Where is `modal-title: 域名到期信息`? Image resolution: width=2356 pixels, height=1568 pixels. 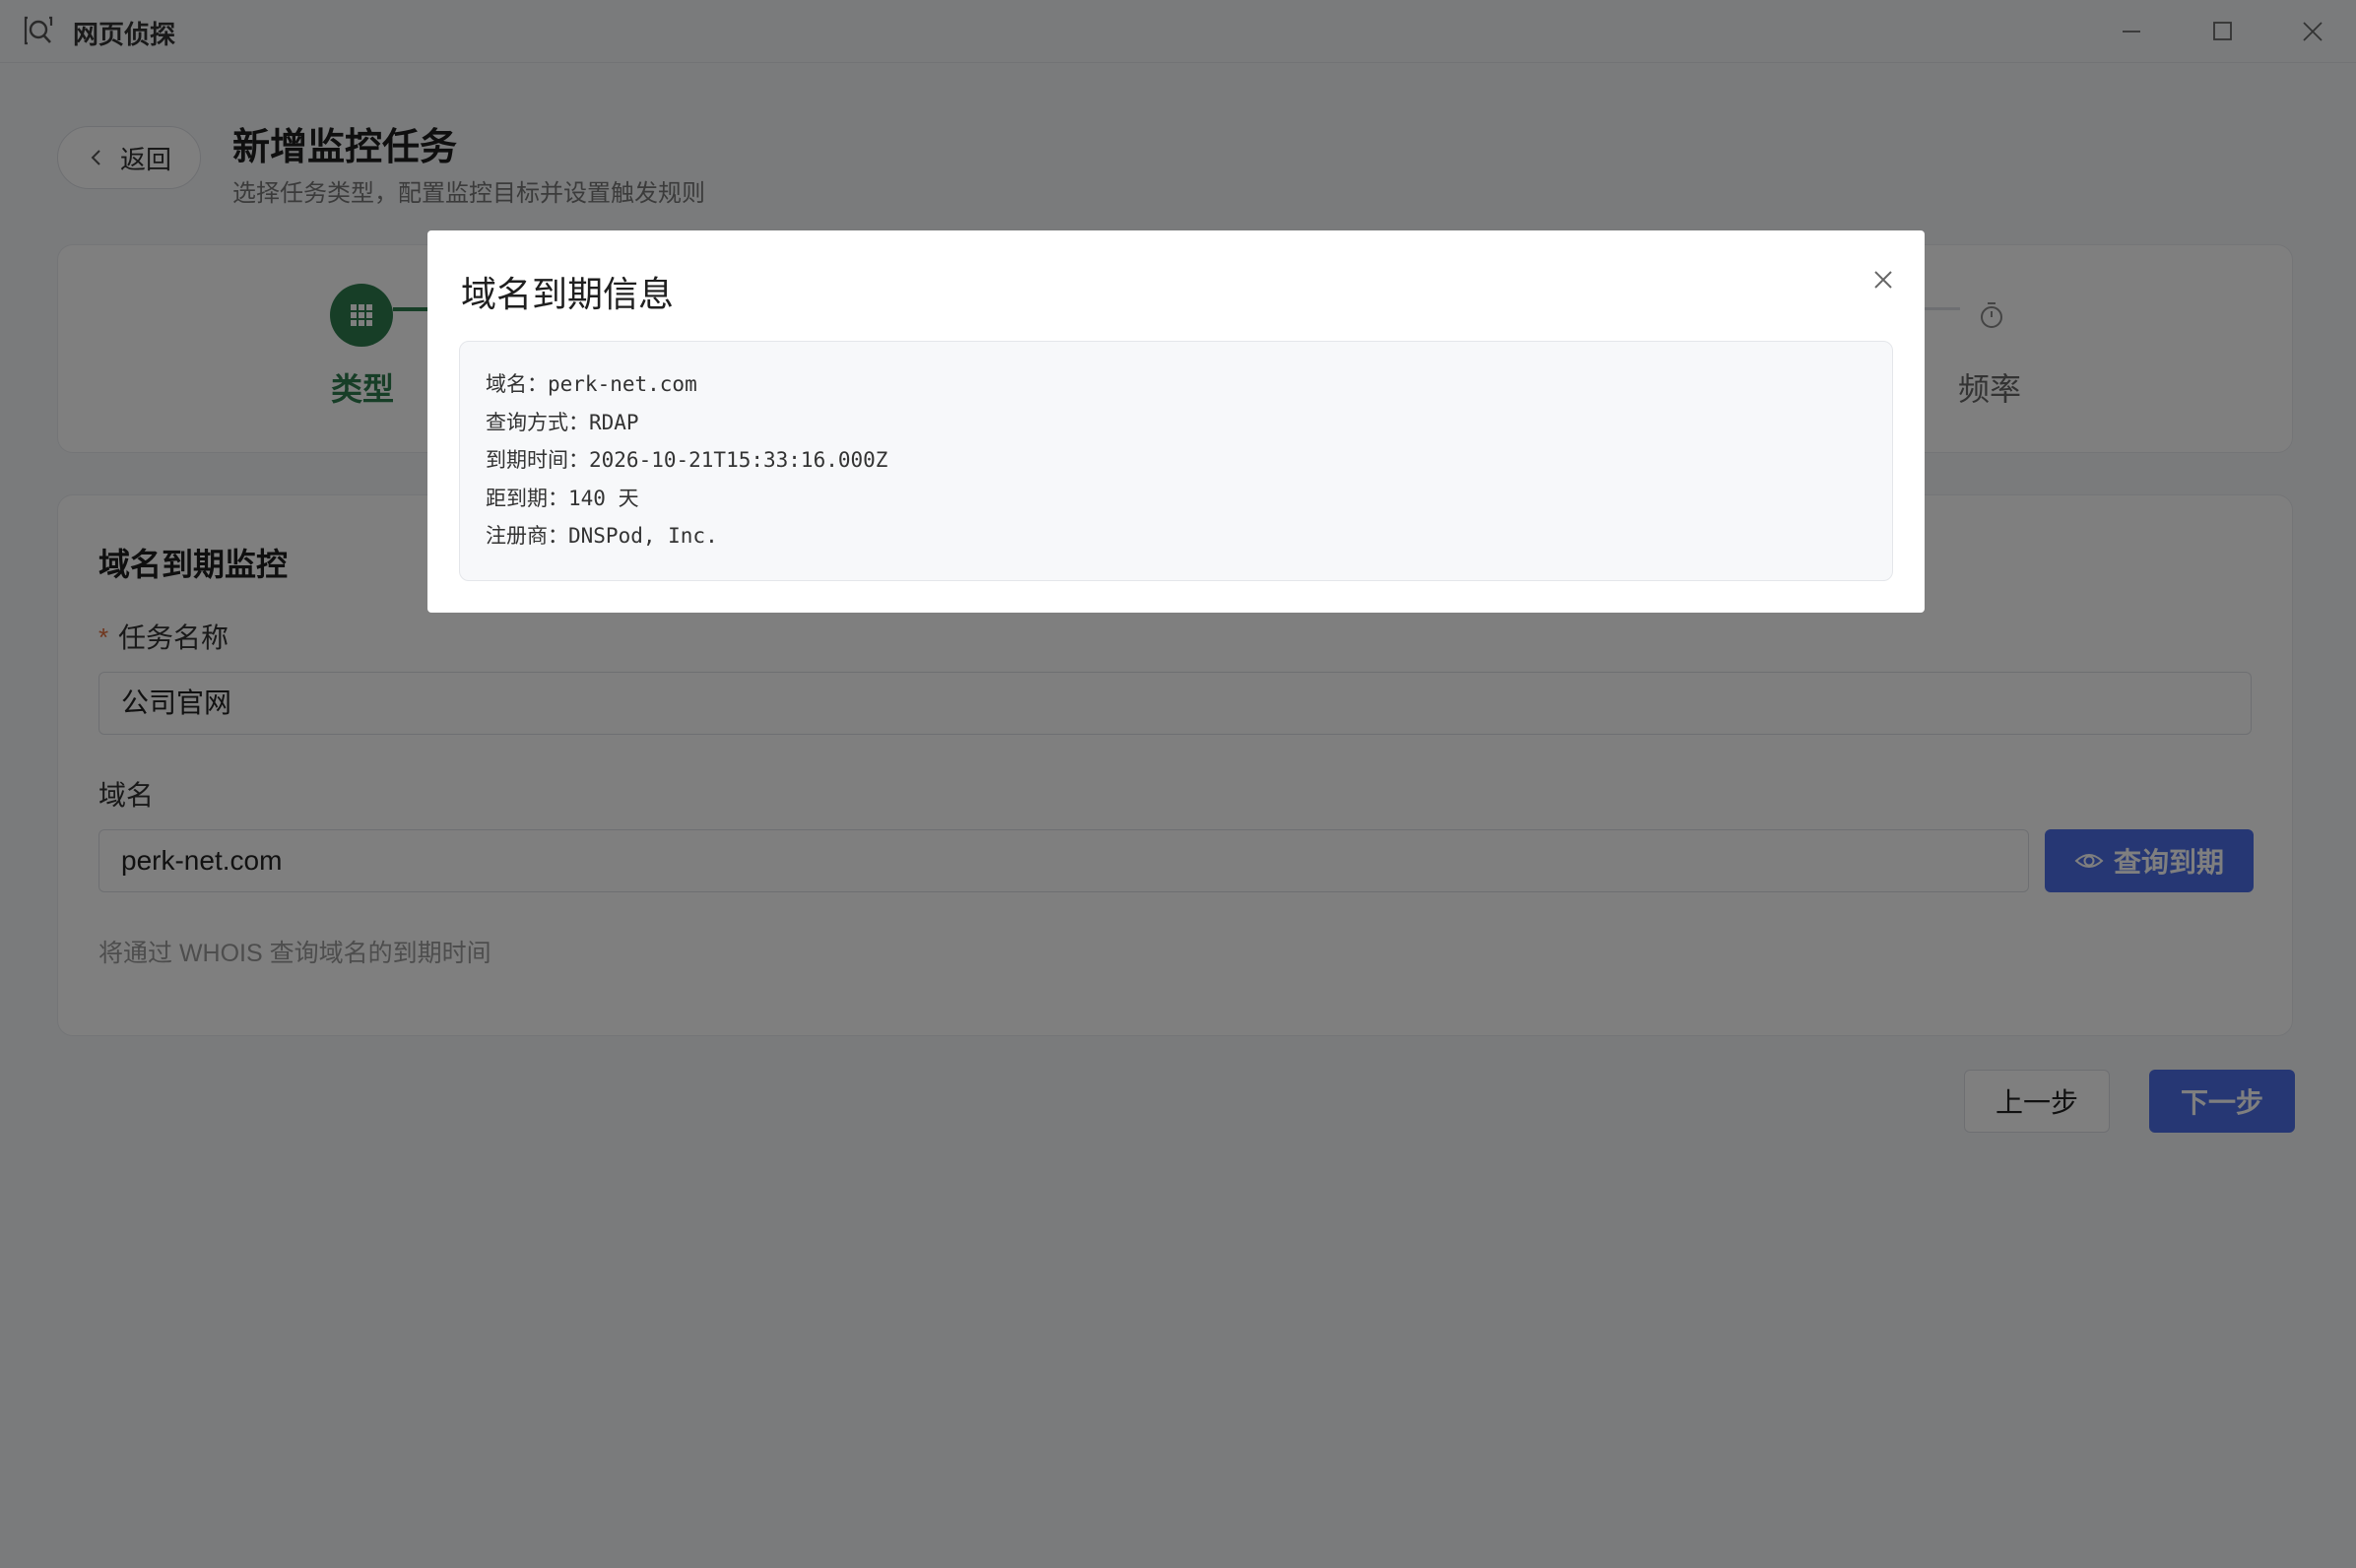
modal-title: 域名到期信息 is located at coordinates (568, 294).